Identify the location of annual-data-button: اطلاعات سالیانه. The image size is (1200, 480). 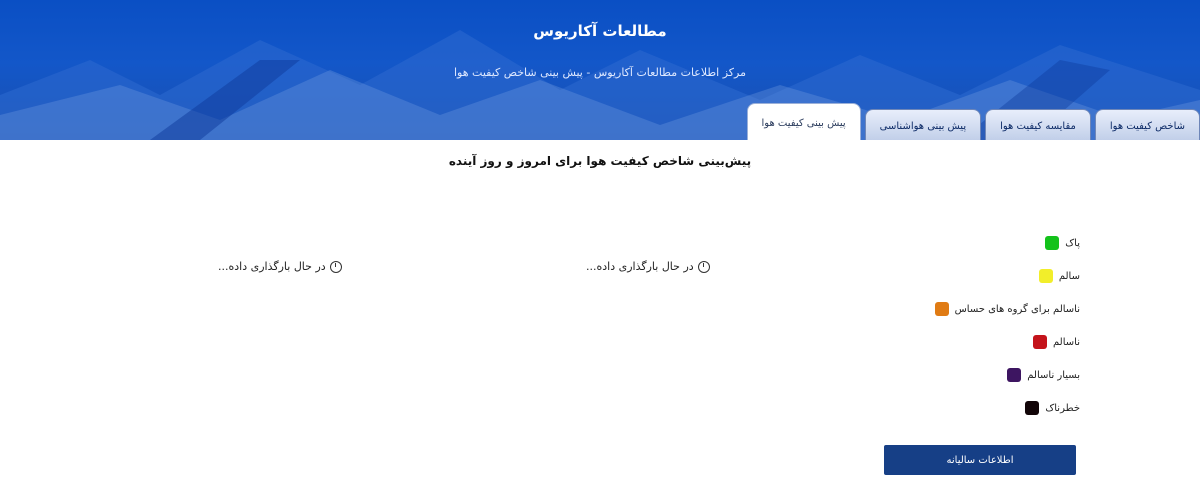
(980, 460).